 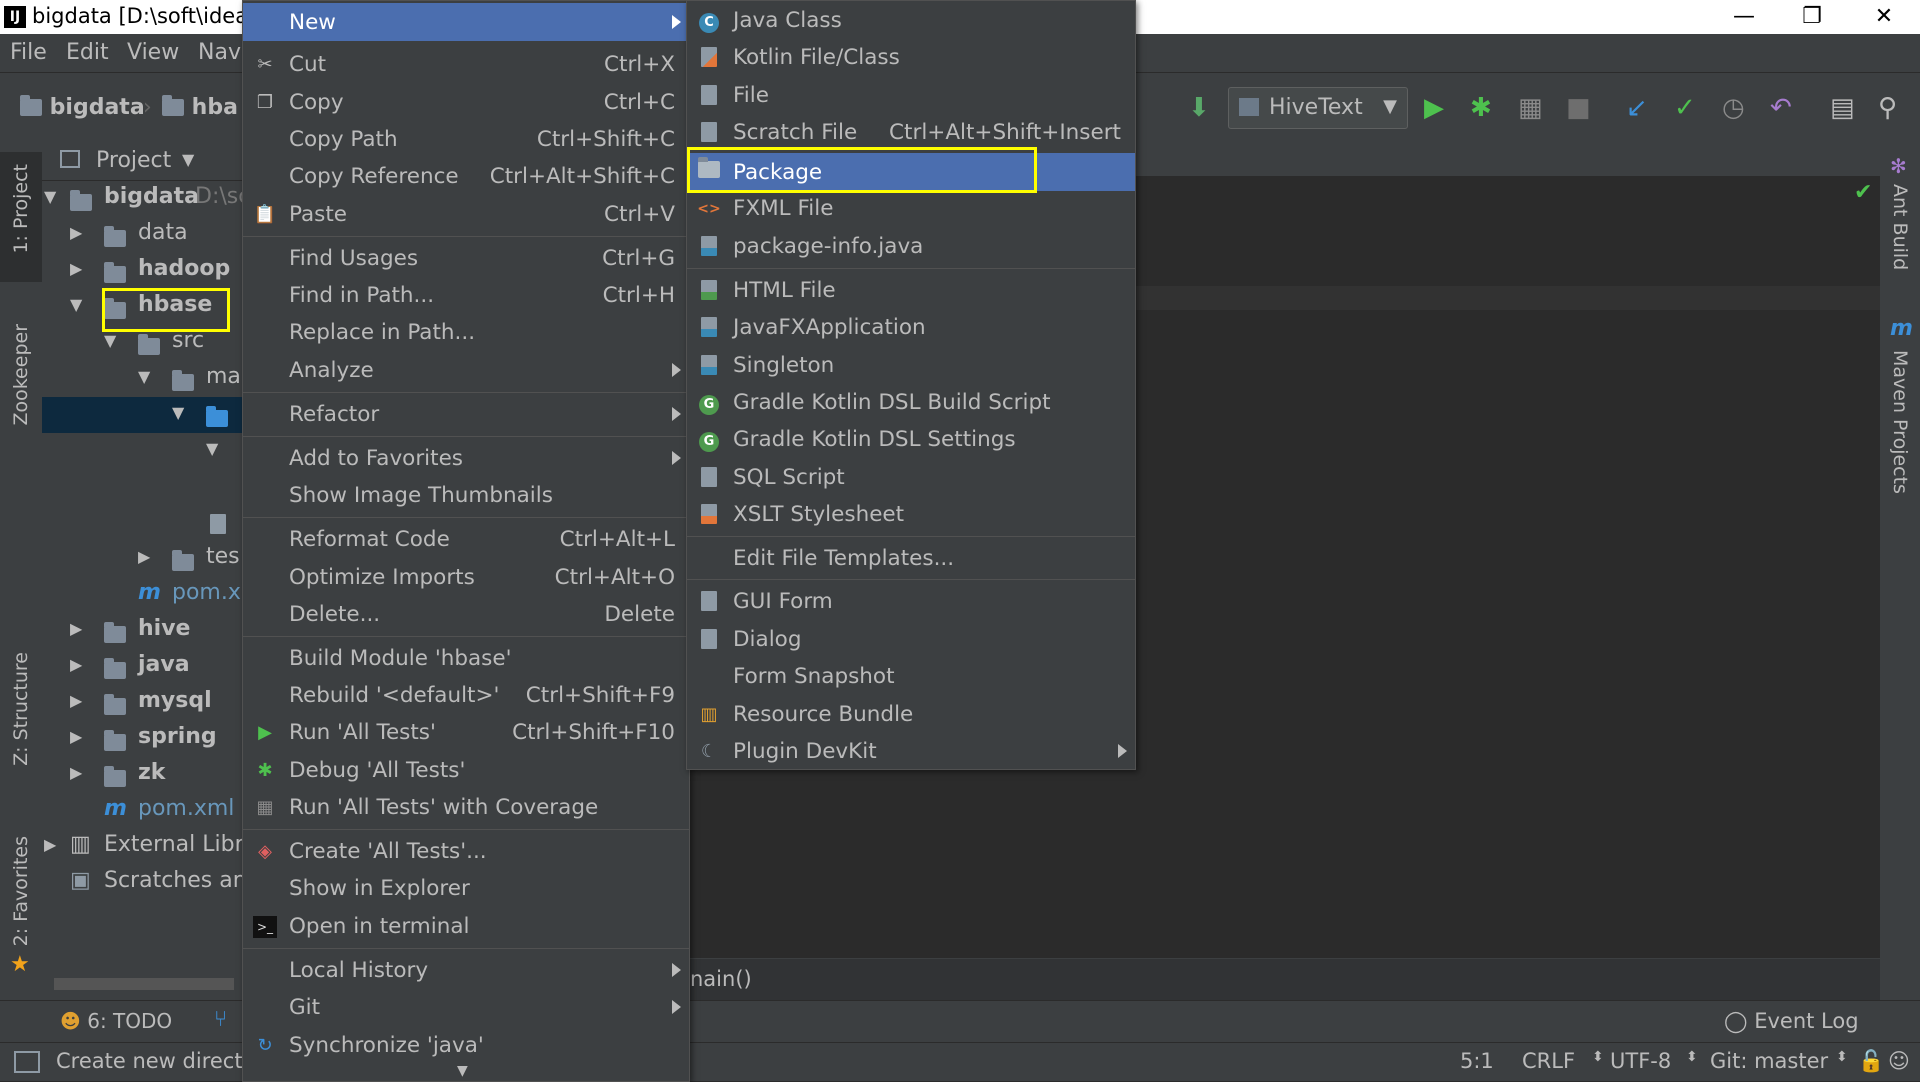 I want to click on structure-tool-tab: Z: Structure, so click(x=21, y=709).